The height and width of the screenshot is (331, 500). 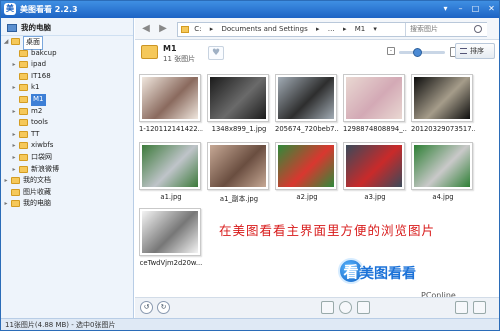 What do you see at coordinates (478, 29) in the screenshot?
I see `search-icon` at bounding box center [478, 29].